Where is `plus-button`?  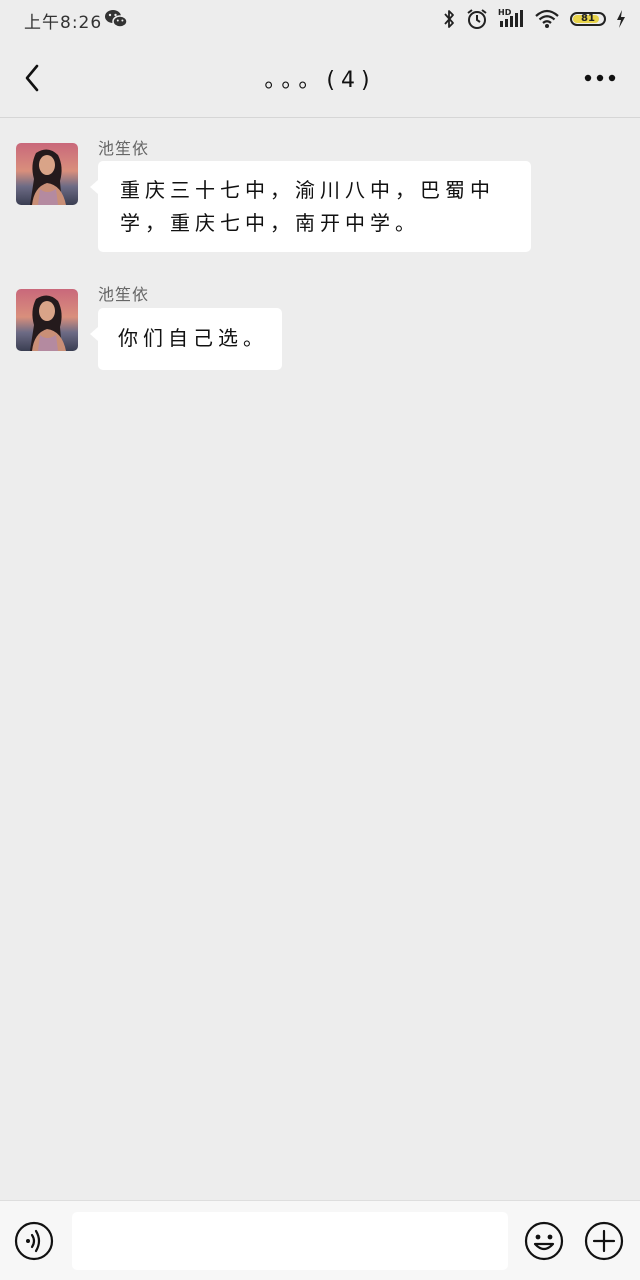
plus-button is located at coordinates (604, 1241).